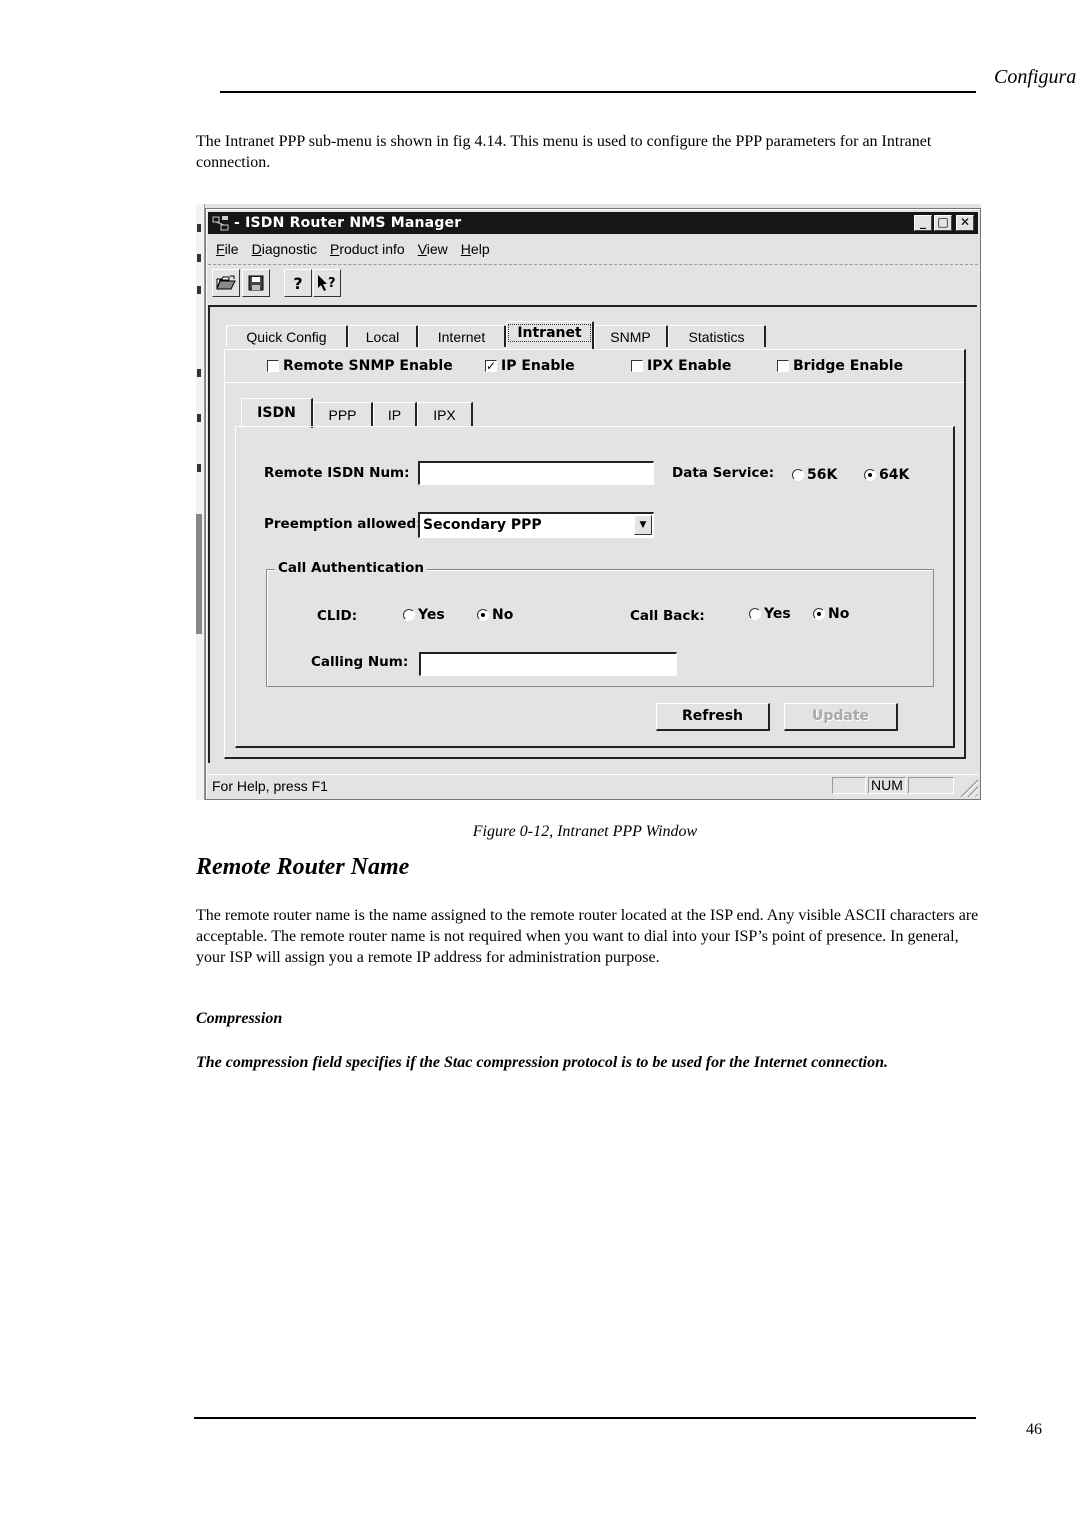 This screenshot has width=1080, height=1528. I want to click on data-service-64k-radio: 64K, so click(886, 475).